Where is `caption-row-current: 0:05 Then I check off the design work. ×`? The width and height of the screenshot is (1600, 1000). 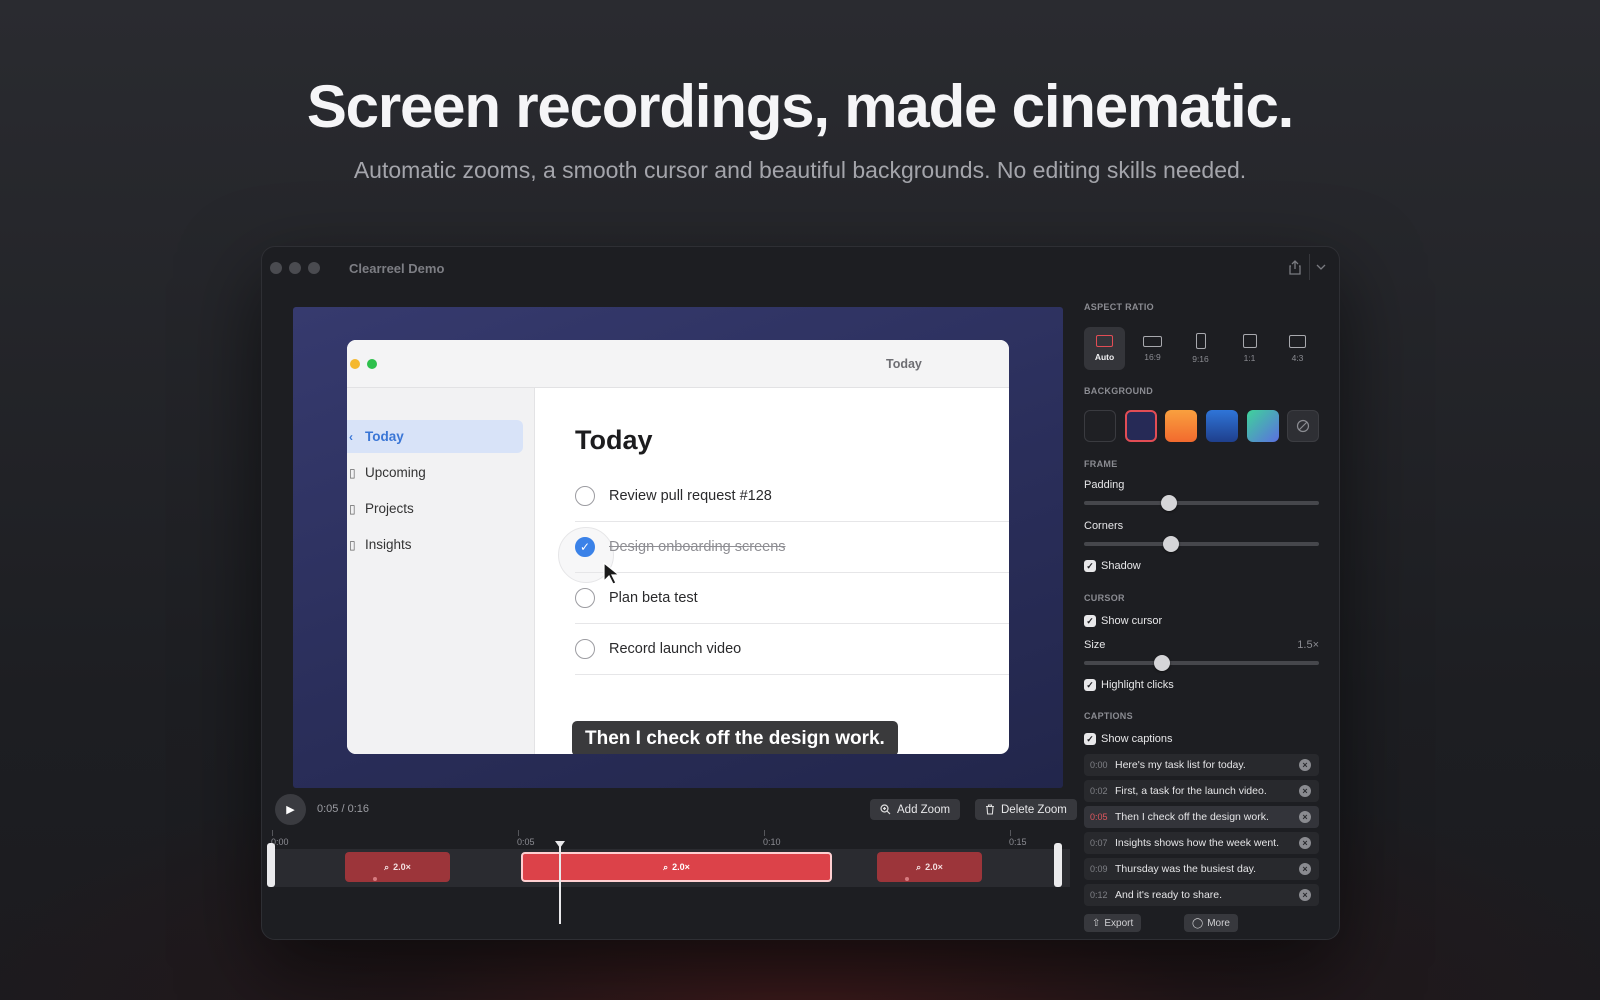 caption-row-current: 0:05 Then I check off the design work. × is located at coordinates (1201, 817).